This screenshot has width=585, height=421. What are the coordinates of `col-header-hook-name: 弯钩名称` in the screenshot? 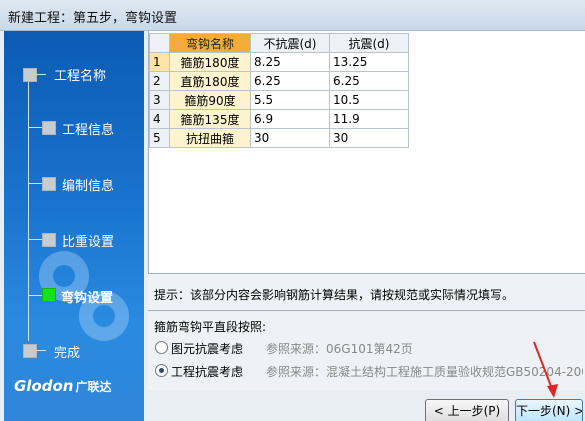 It's located at (210, 43).